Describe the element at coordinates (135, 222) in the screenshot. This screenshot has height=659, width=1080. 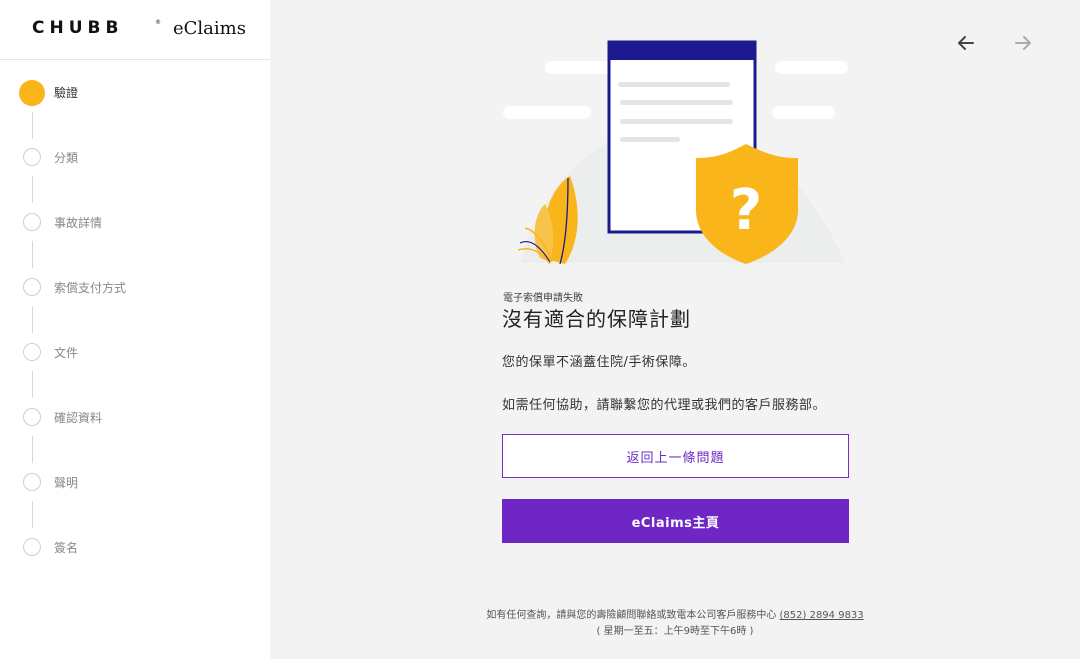
I see `step-incident-details: 事故詳情` at that location.